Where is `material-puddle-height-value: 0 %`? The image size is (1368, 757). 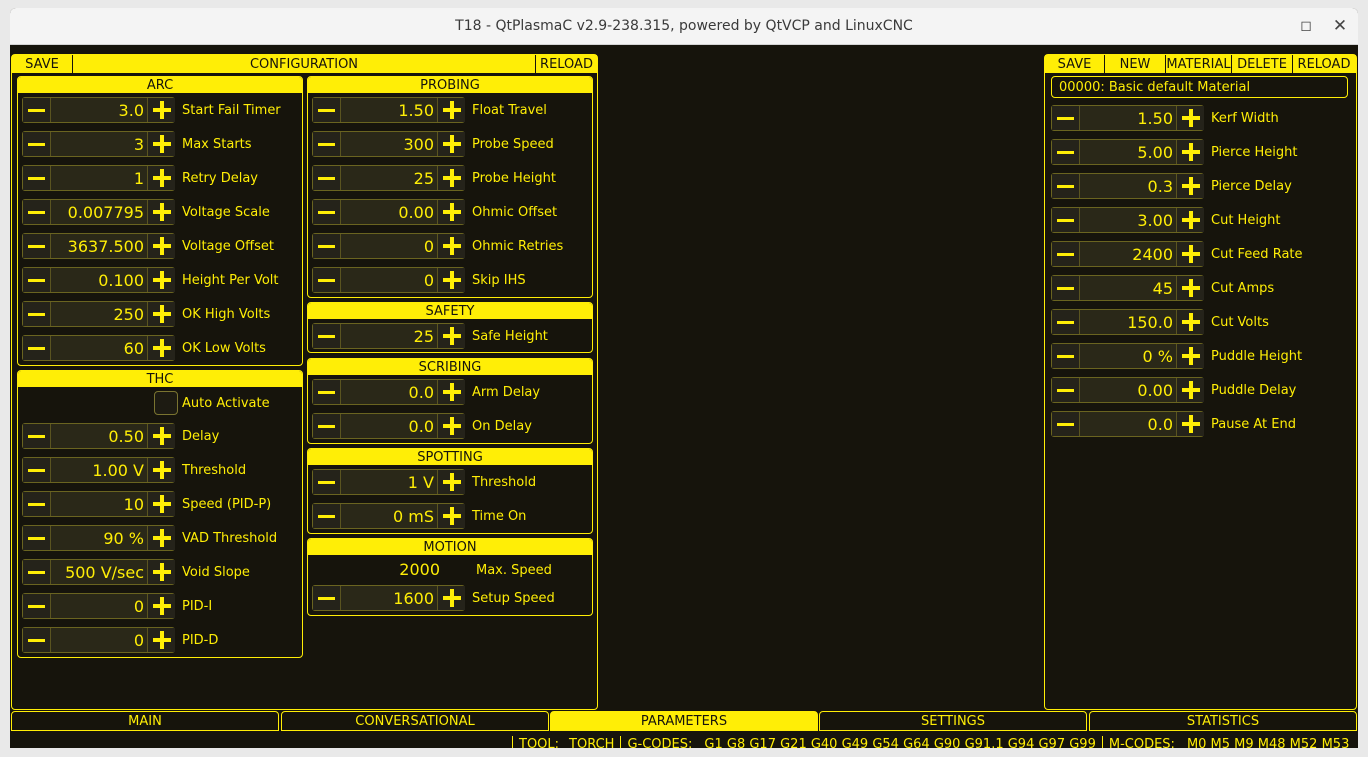 material-puddle-height-value: 0 % is located at coordinates (1128, 356).